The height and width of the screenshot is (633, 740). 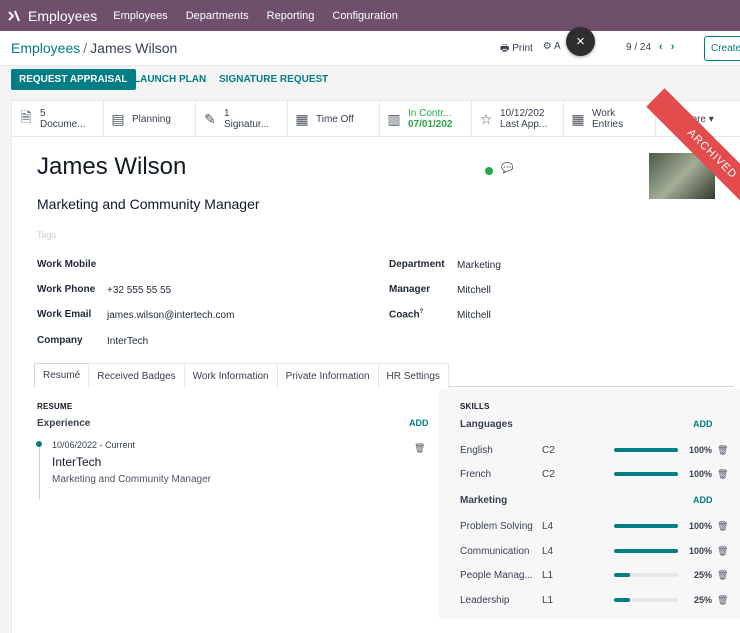 I want to click on work-entries-line1: Work, so click(x=604, y=113).